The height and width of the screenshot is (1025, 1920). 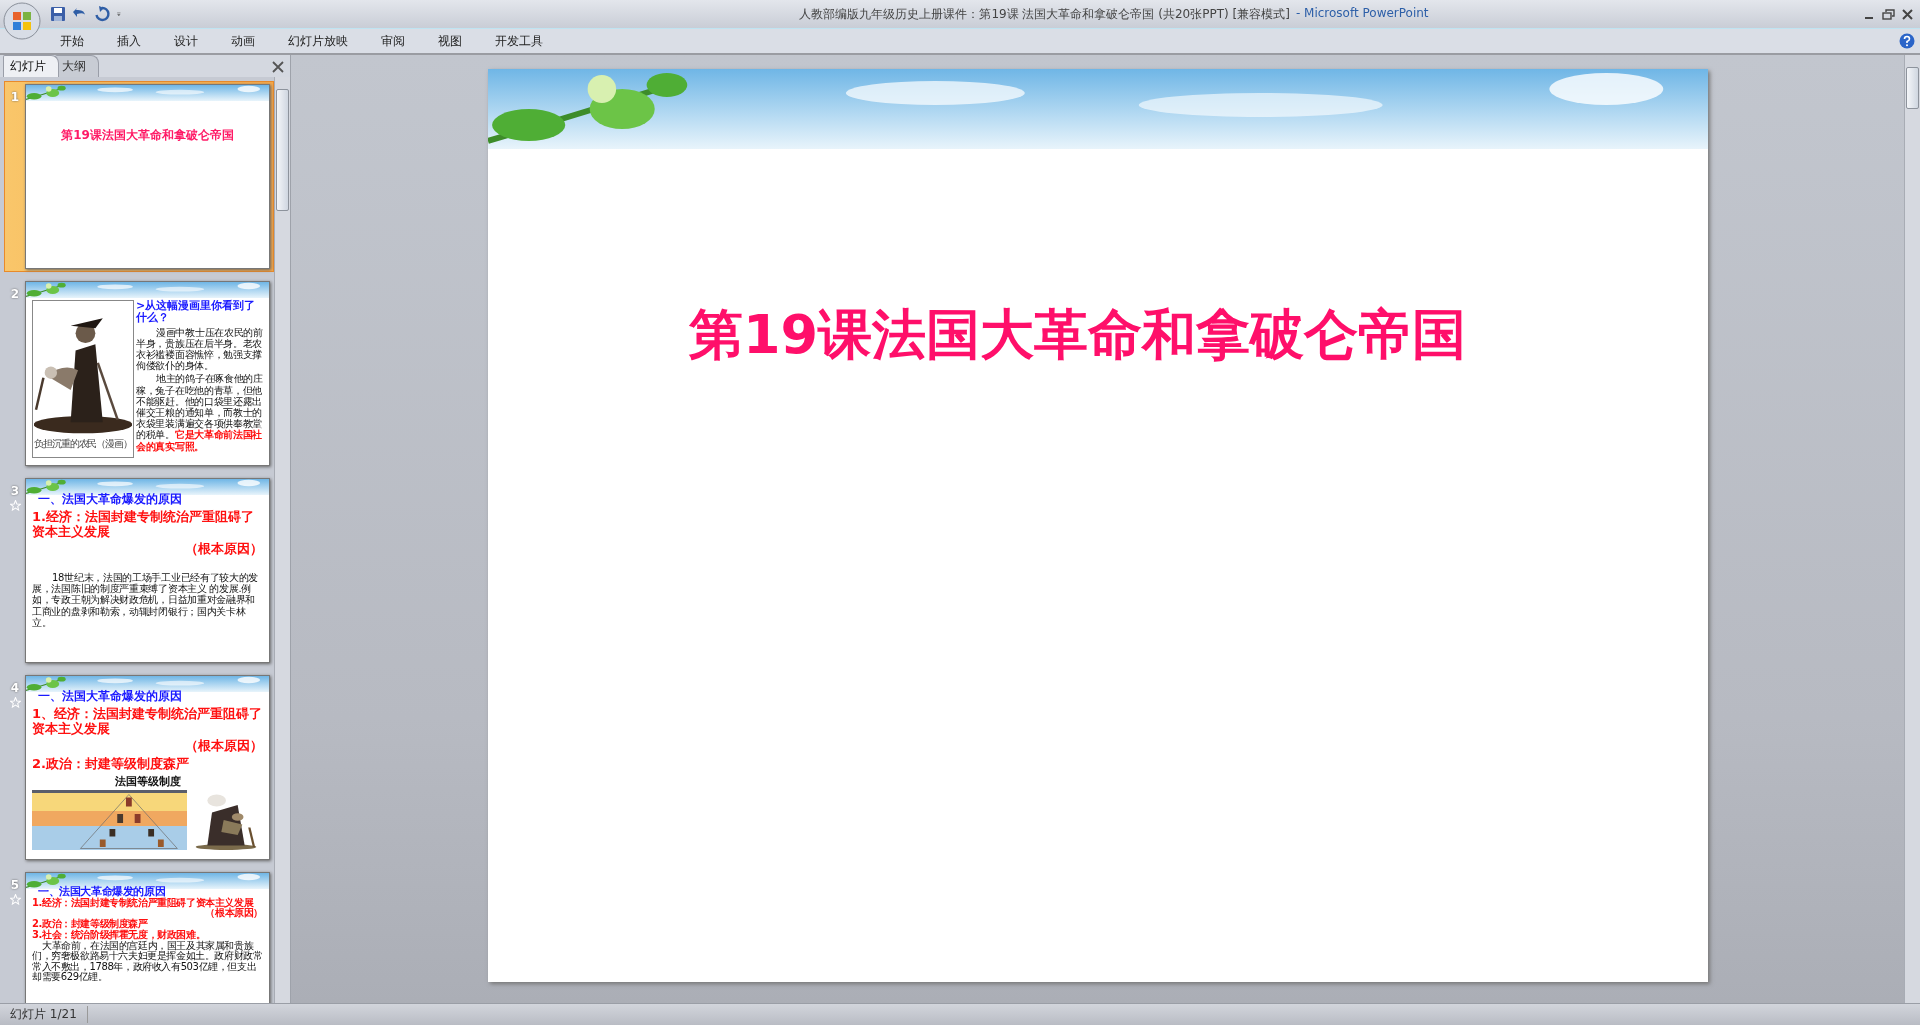 I want to click on slide-item: 4 一、法国大革命爆发的原因 1、经济：法国封建专制统治严重阻碍了资本主义发展 （根本原因） 2.政治：封建等级制度森严 法国等级制度, so click(x=139, y=767).